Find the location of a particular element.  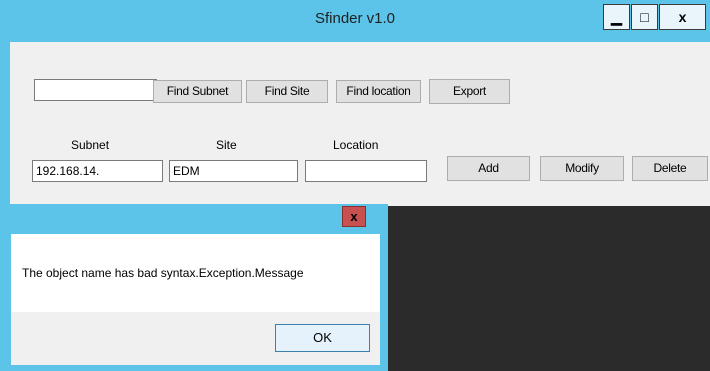

minimize-button: ▁ is located at coordinates (616, 17).